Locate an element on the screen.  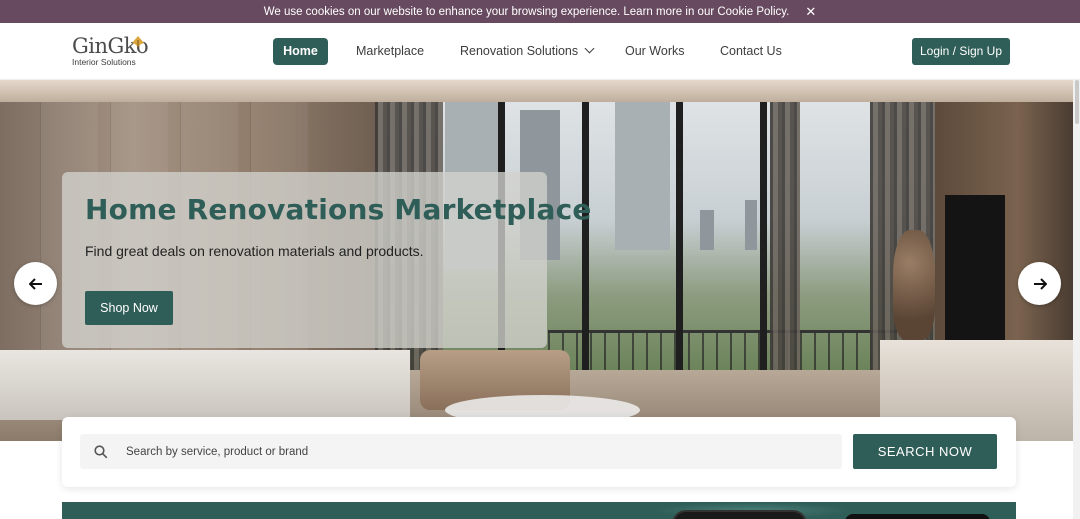
ginkgo-leaf-icon is located at coordinates (138, 42).